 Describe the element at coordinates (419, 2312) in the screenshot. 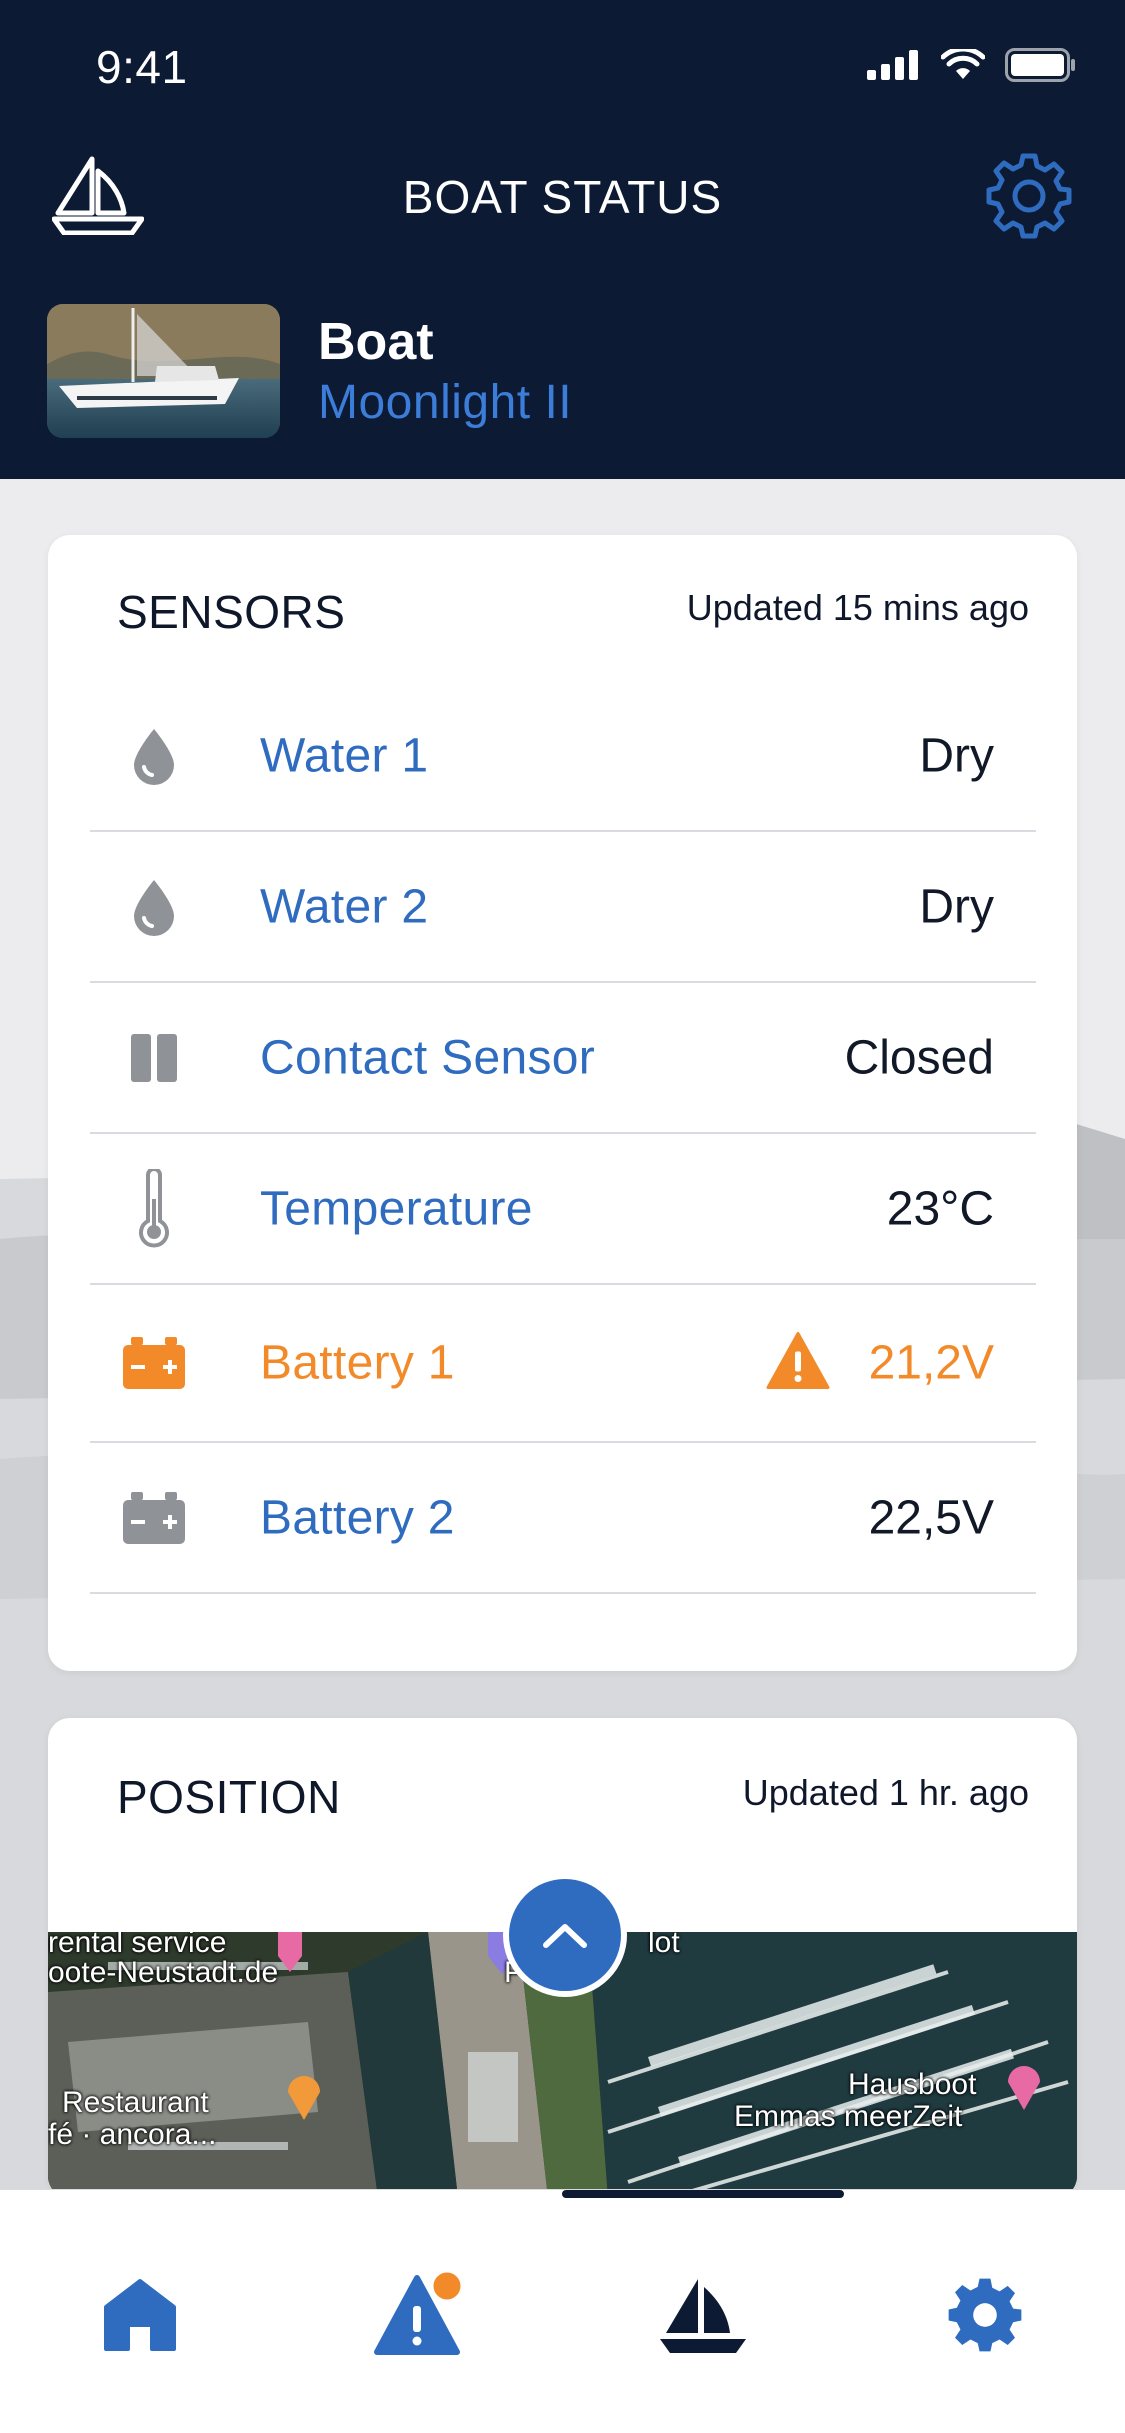

I see `alerts-icon` at that location.